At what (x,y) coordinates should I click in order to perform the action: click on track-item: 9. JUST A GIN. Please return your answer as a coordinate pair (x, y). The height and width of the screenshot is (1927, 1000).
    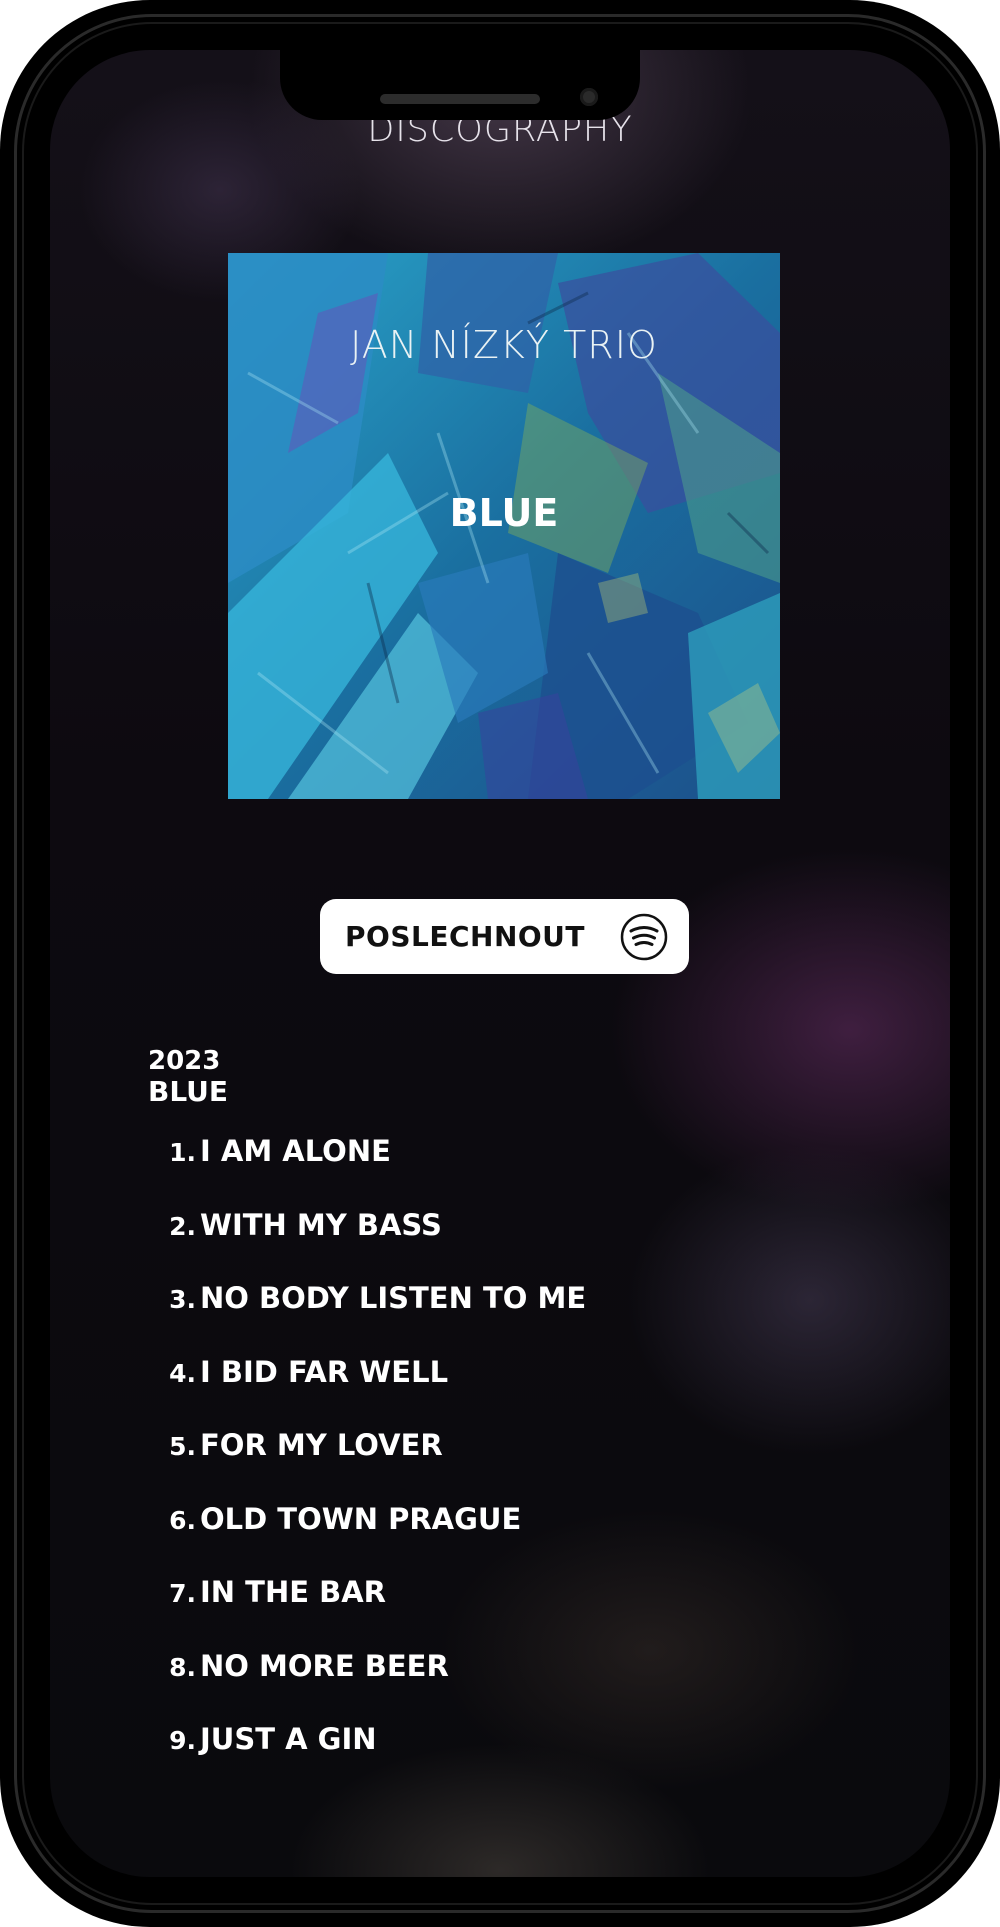
    Looking at the image, I should click on (367, 1759).